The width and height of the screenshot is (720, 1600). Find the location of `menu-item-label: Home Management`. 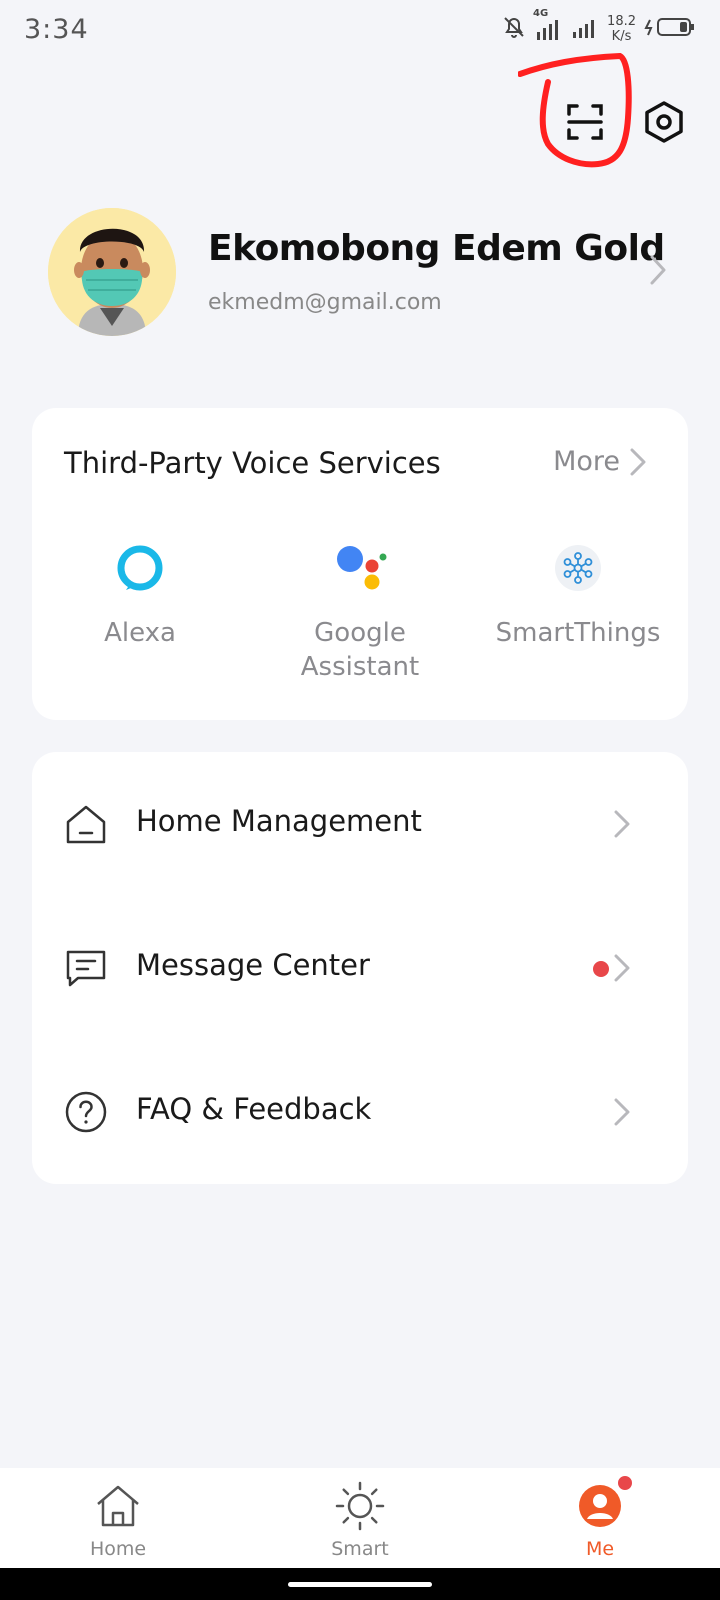

menu-item-label: Home Management is located at coordinates (279, 821).